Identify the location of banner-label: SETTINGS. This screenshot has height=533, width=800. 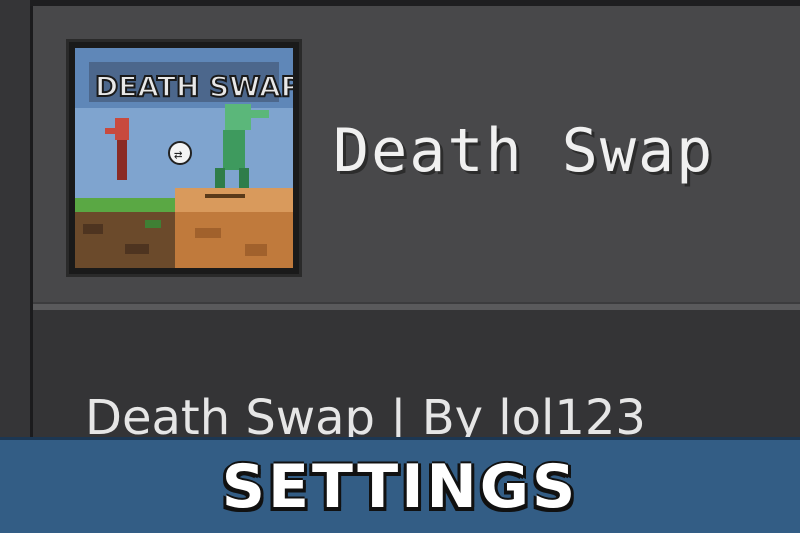
(400, 486).